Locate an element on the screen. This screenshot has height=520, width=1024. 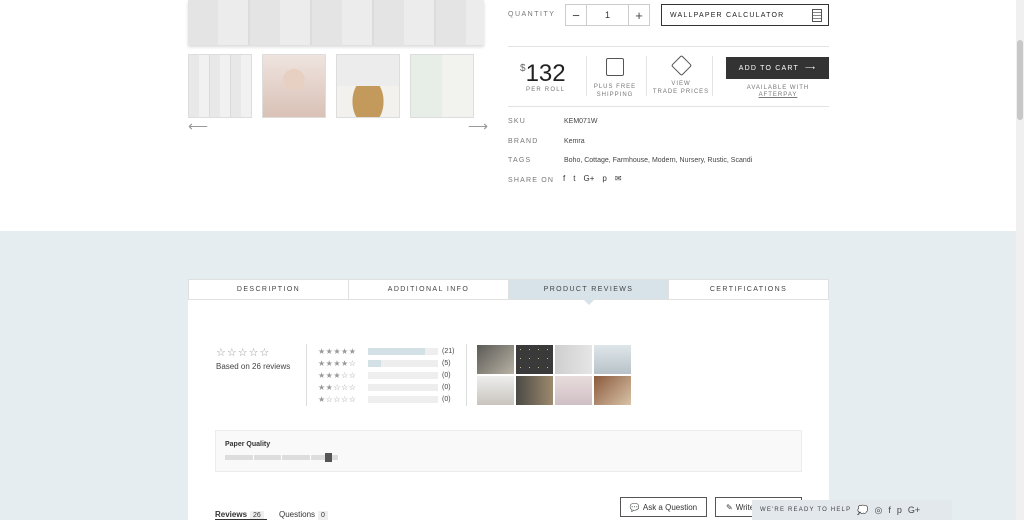
add-to-cart-button: ADD TO CART ⟶ is located at coordinates (777, 68).